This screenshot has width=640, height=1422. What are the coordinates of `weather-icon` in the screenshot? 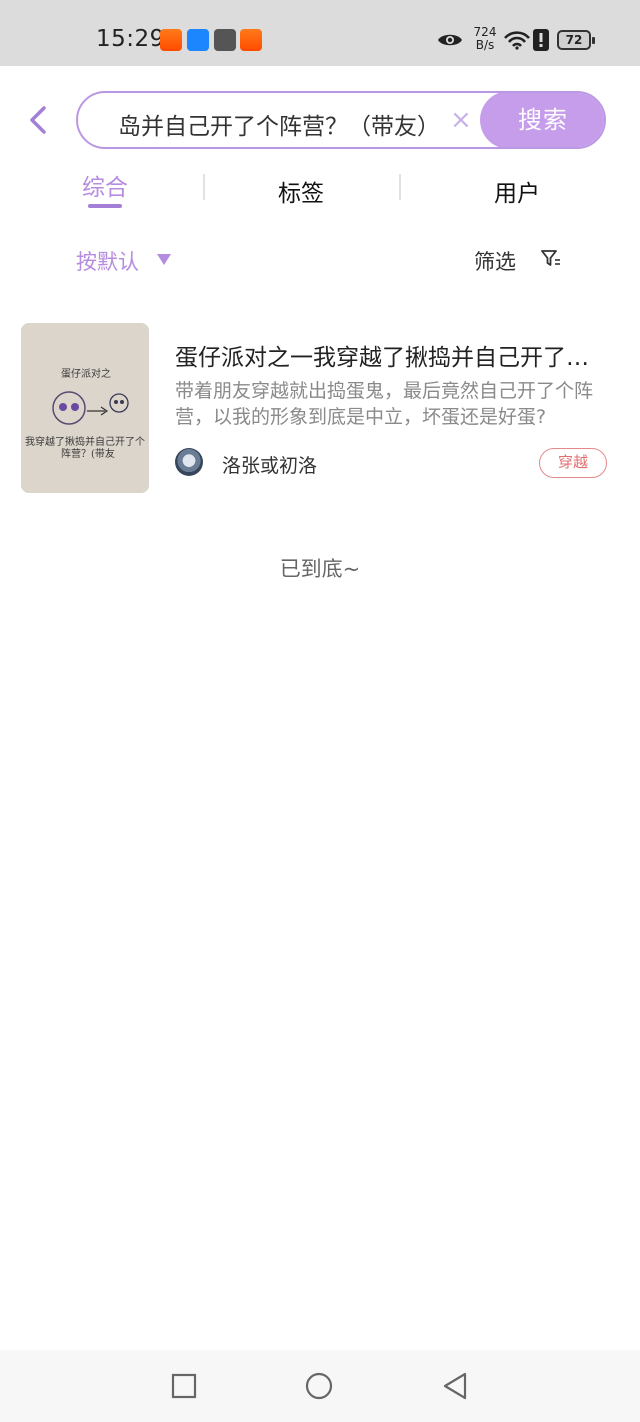 It's located at (198, 40).